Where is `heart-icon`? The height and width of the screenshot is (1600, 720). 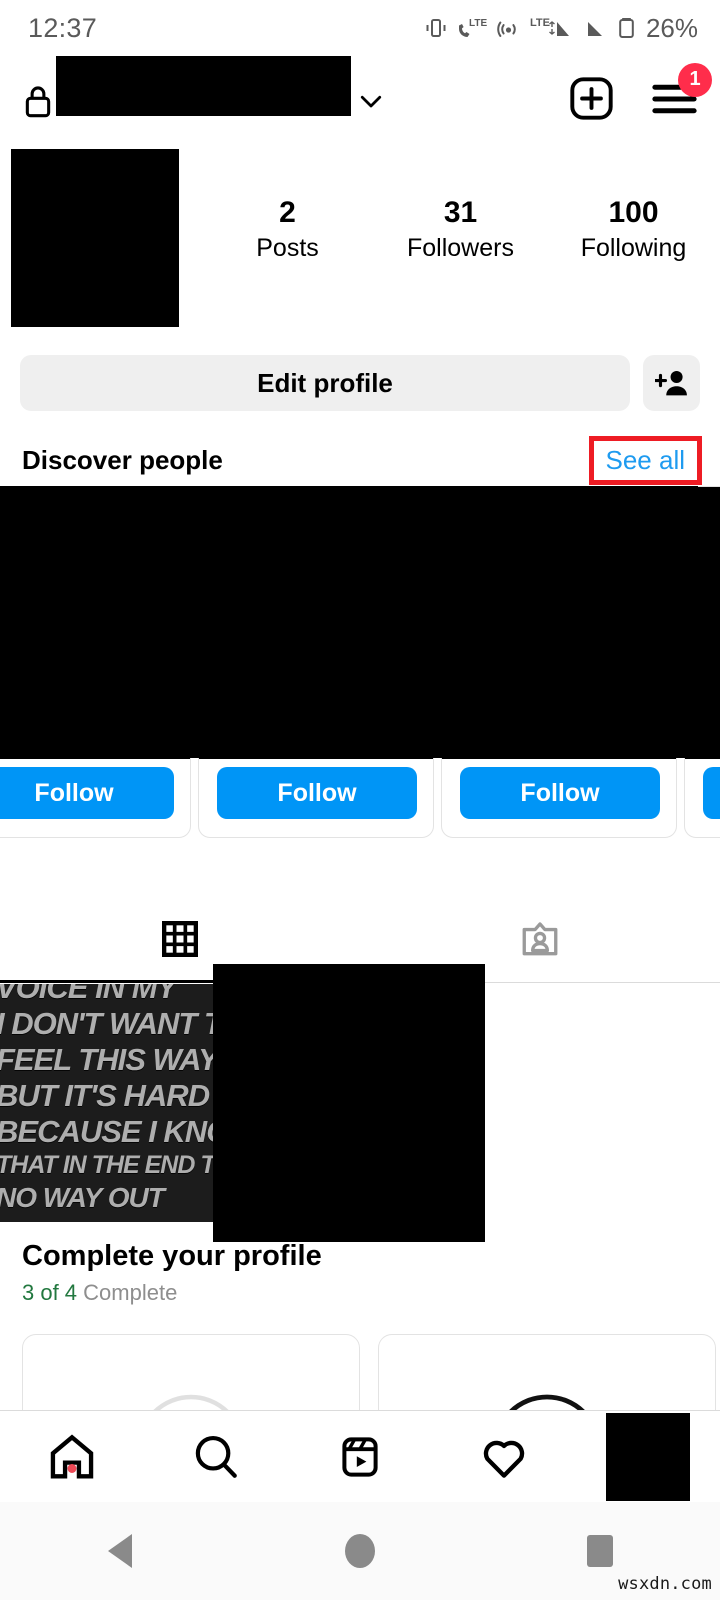
heart-icon is located at coordinates (504, 1459).